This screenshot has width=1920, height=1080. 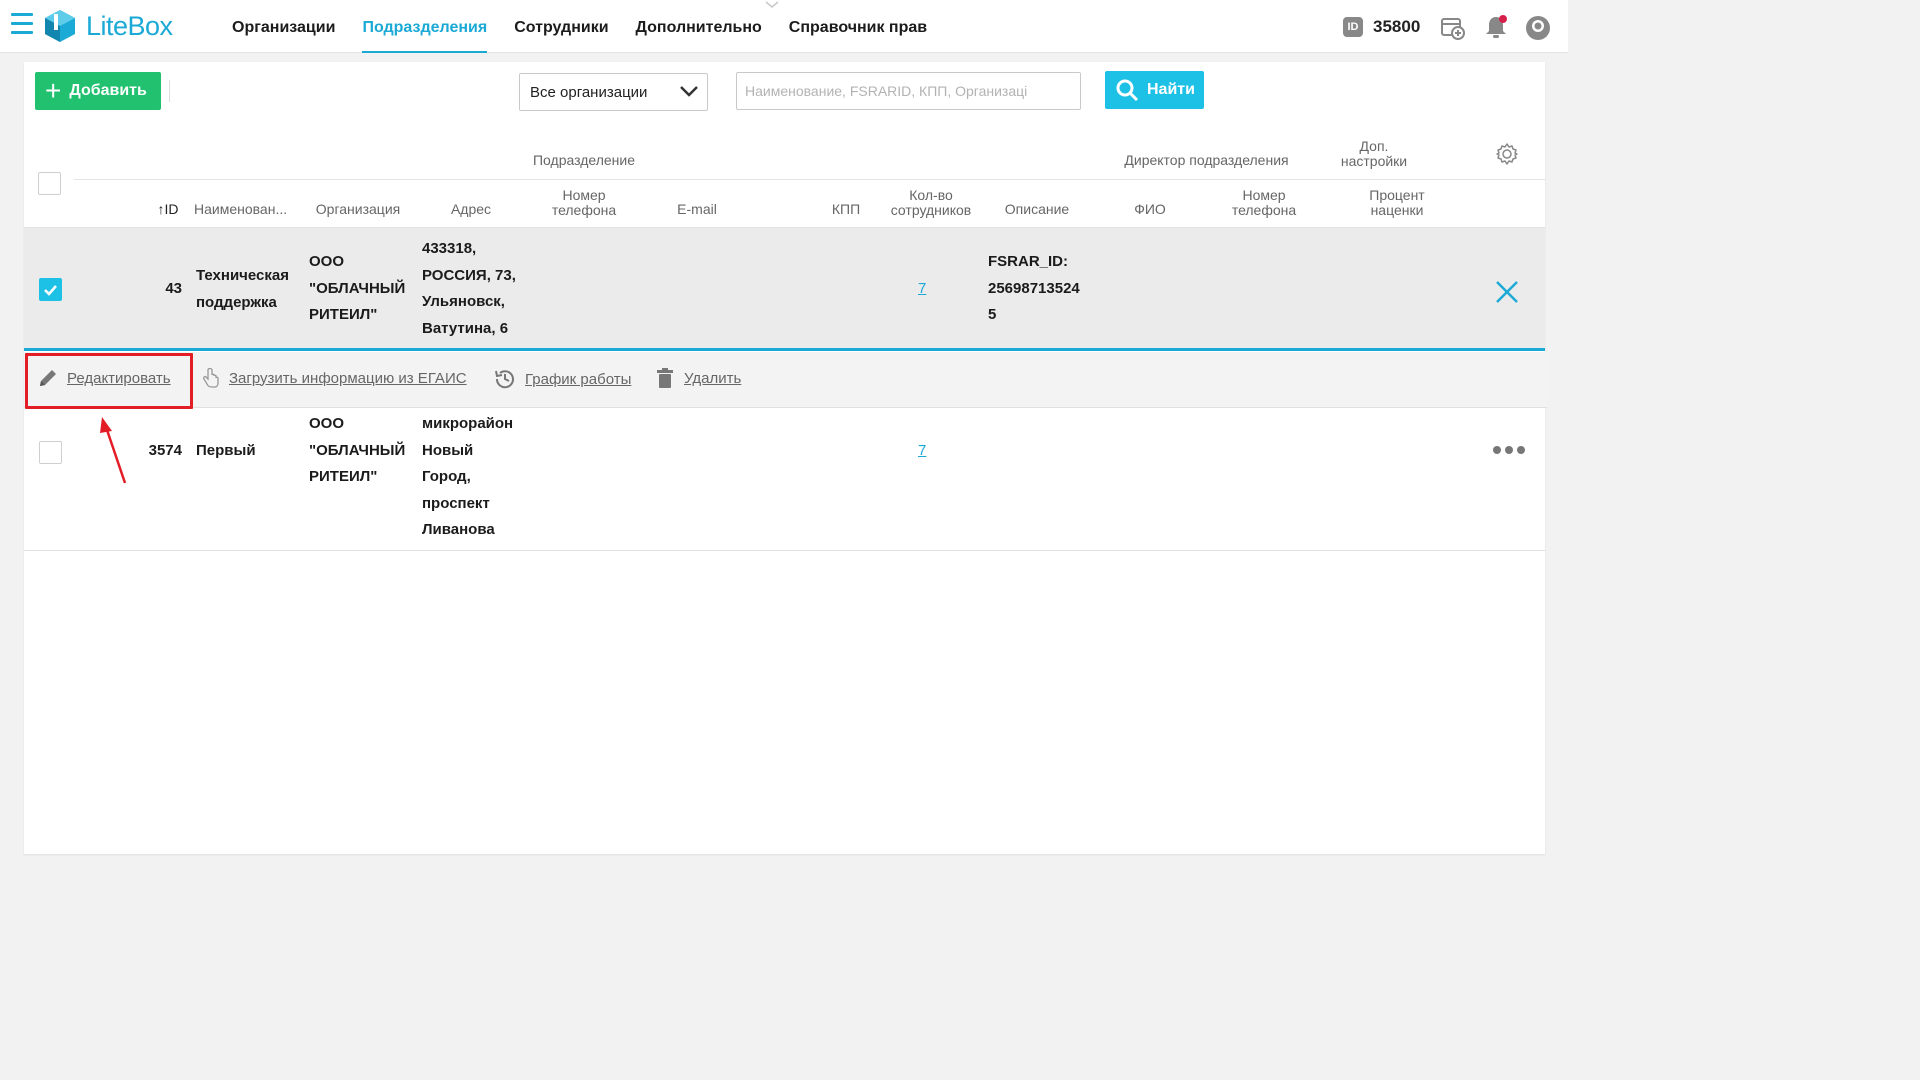 What do you see at coordinates (113, 450) in the screenshot?
I see `annotation-arrow` at bounding box center [113, 450].